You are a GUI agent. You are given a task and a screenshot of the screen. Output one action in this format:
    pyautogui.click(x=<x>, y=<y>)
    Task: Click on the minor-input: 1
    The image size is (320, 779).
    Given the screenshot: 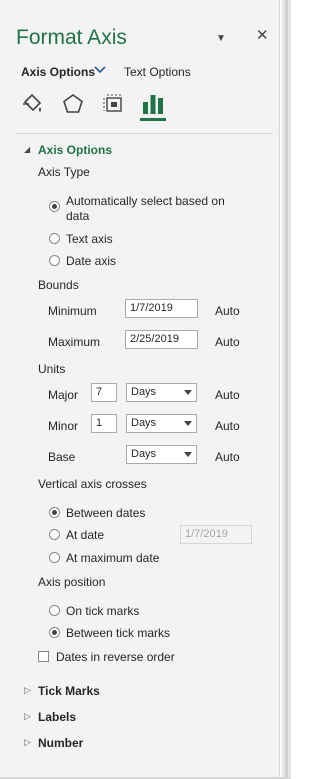 What is the action you would take?
    pyautogui.click(x=104, y=423)
    